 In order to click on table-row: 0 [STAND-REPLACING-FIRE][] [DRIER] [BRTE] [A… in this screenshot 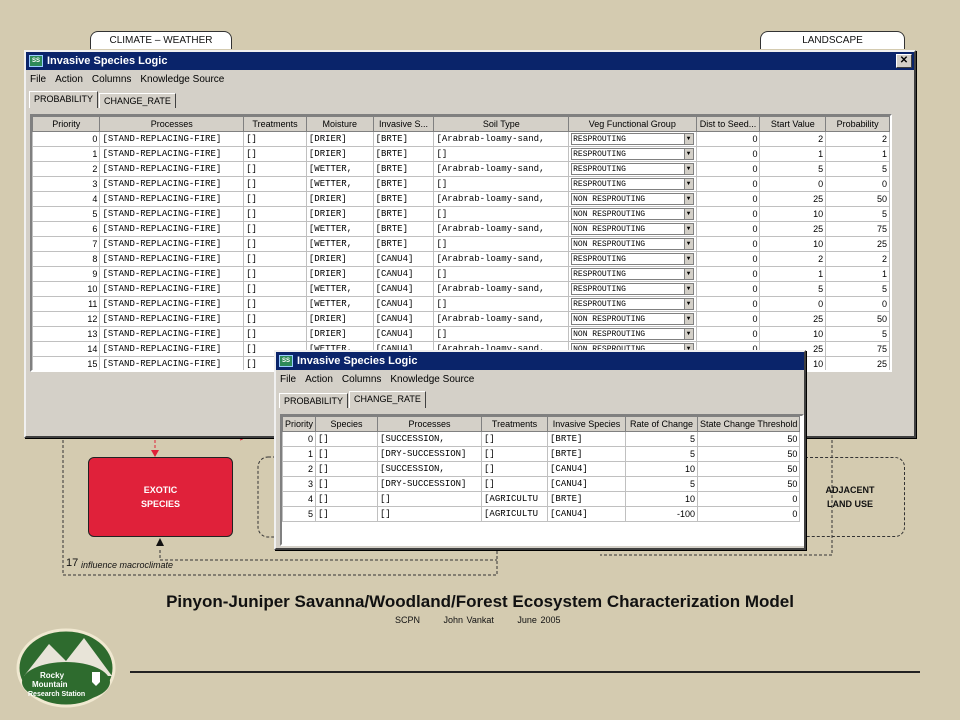, I will do `click(461, 139)`.